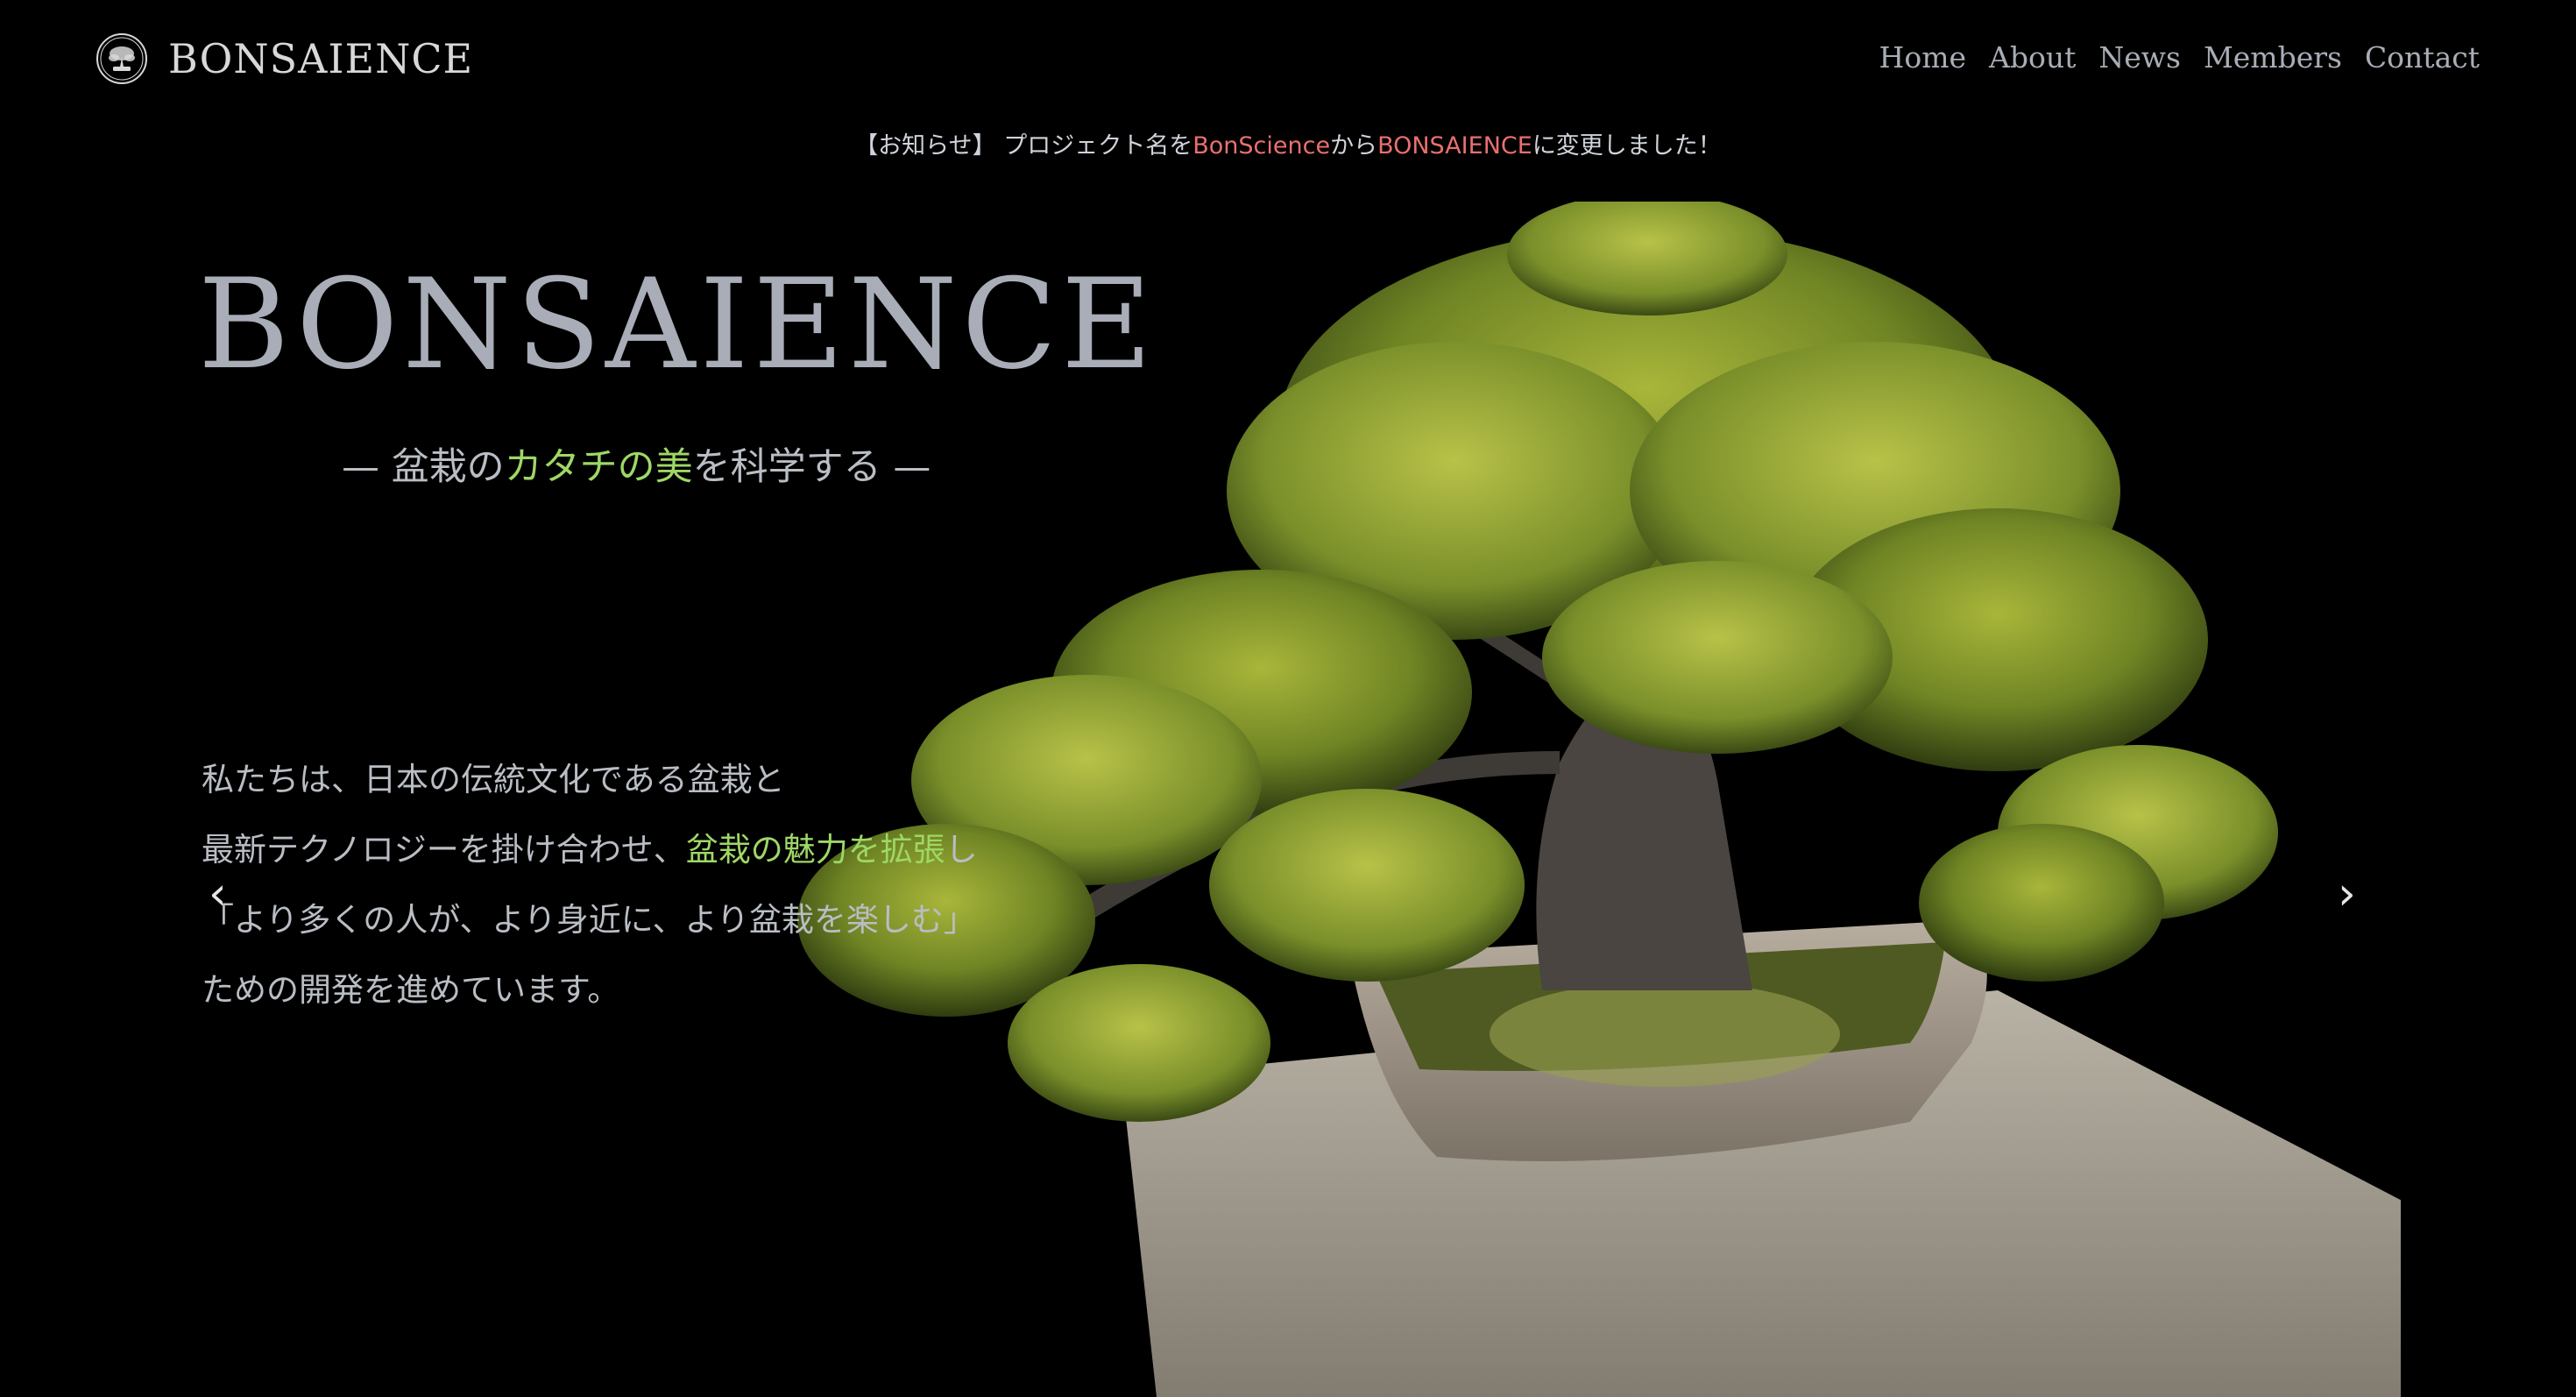  What do you see at coordinates (1354, 146) in the screenshot?
I see `notice-middle: から` at bounding box center [1354, 146].